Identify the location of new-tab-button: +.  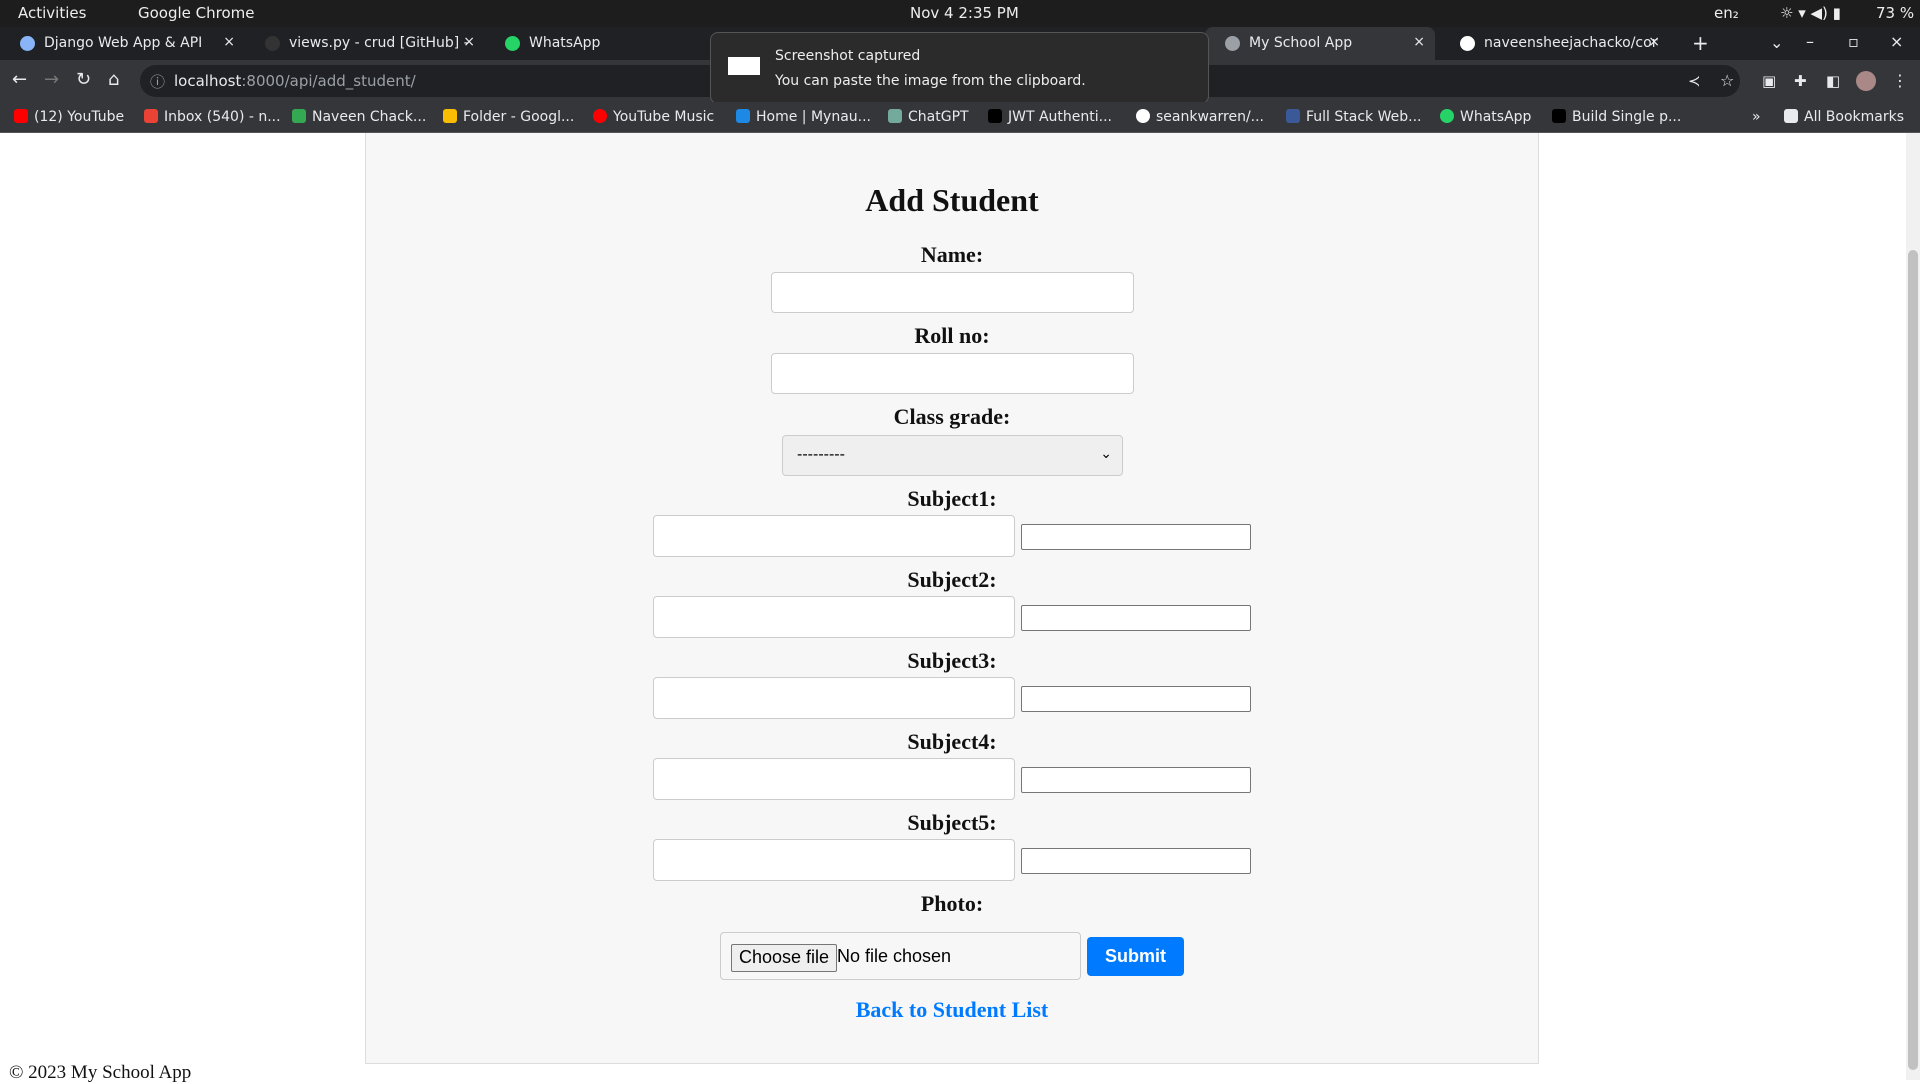
(1700, 43).